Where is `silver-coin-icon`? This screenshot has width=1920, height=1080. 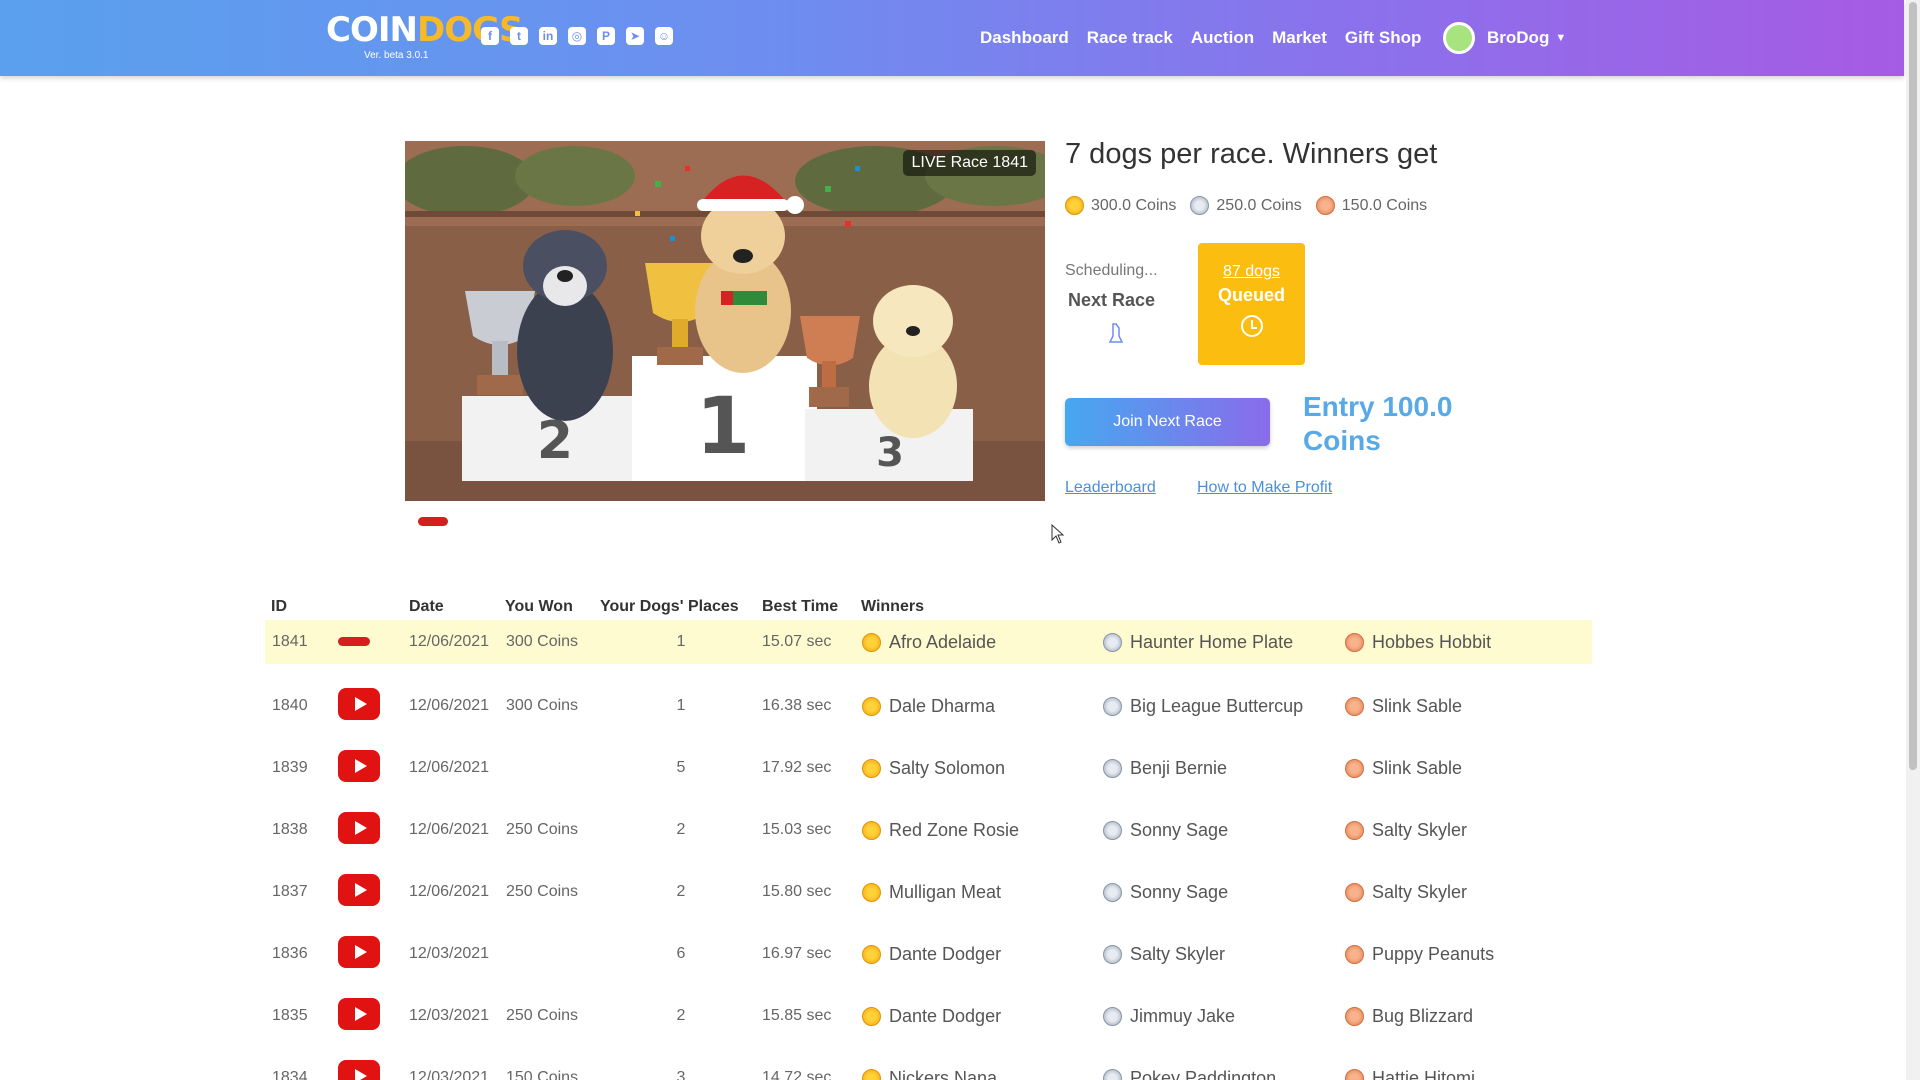
silver-coin-icon is located at coordinates (1112, 954).